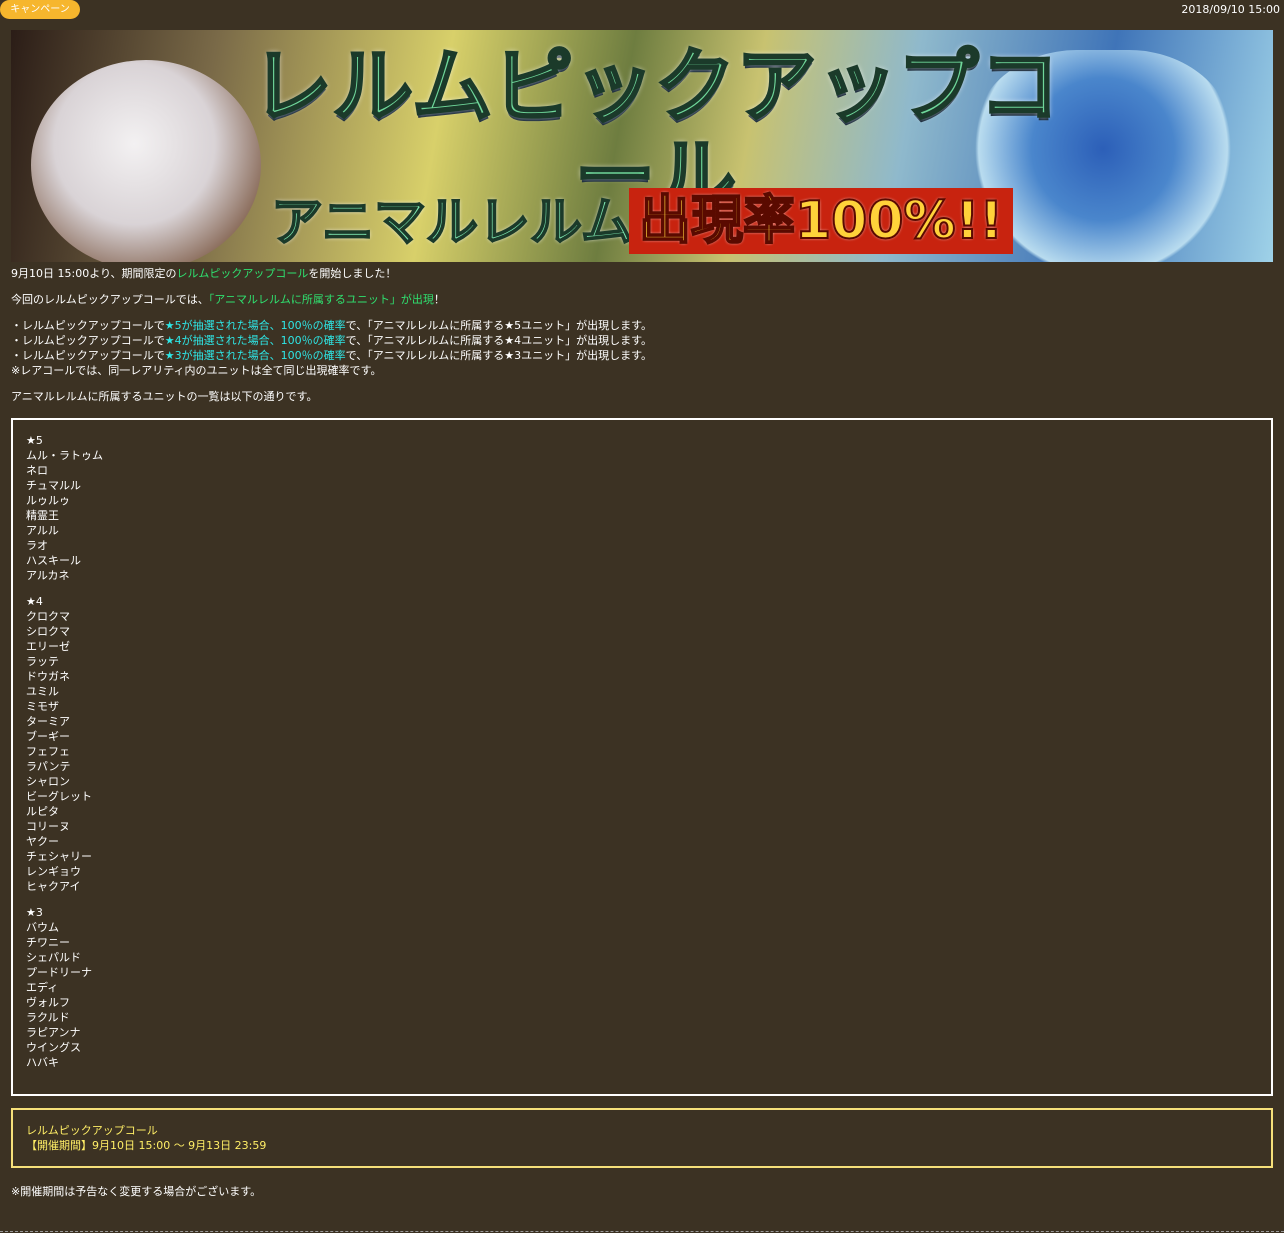  What do you see at coordinates (48, 646) in the screenshot?
I see `unit-name: エリーゼ` at bounding box center [48, 646].